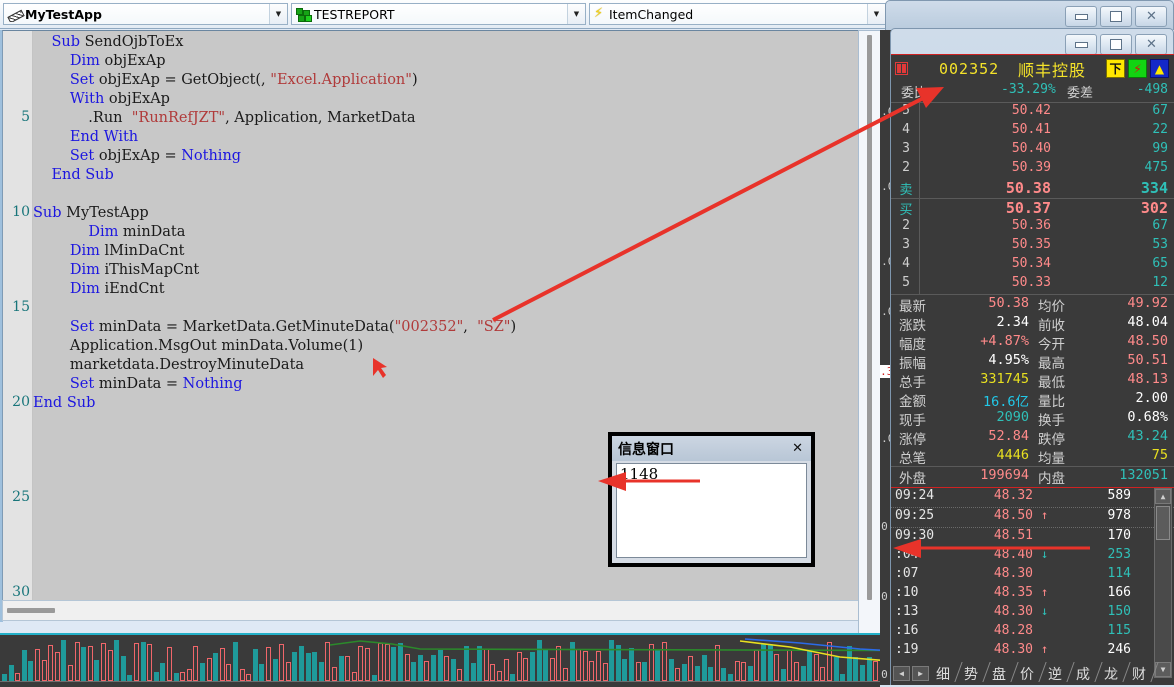 This screenshot has width=1174, height=687. I want to click on quote-tab-strip: ◀ ▶ 细势盘价逆成龙财, so click(1032, 673).